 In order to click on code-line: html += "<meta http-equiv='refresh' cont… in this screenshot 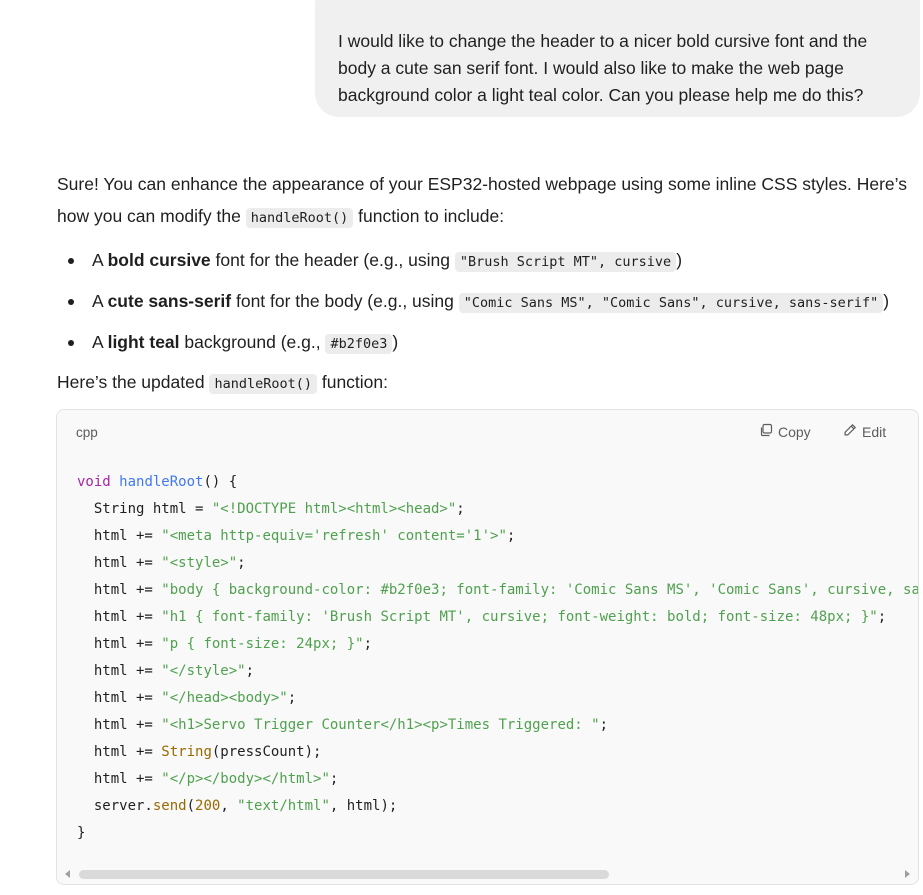, I will do `click(296, 536)`.